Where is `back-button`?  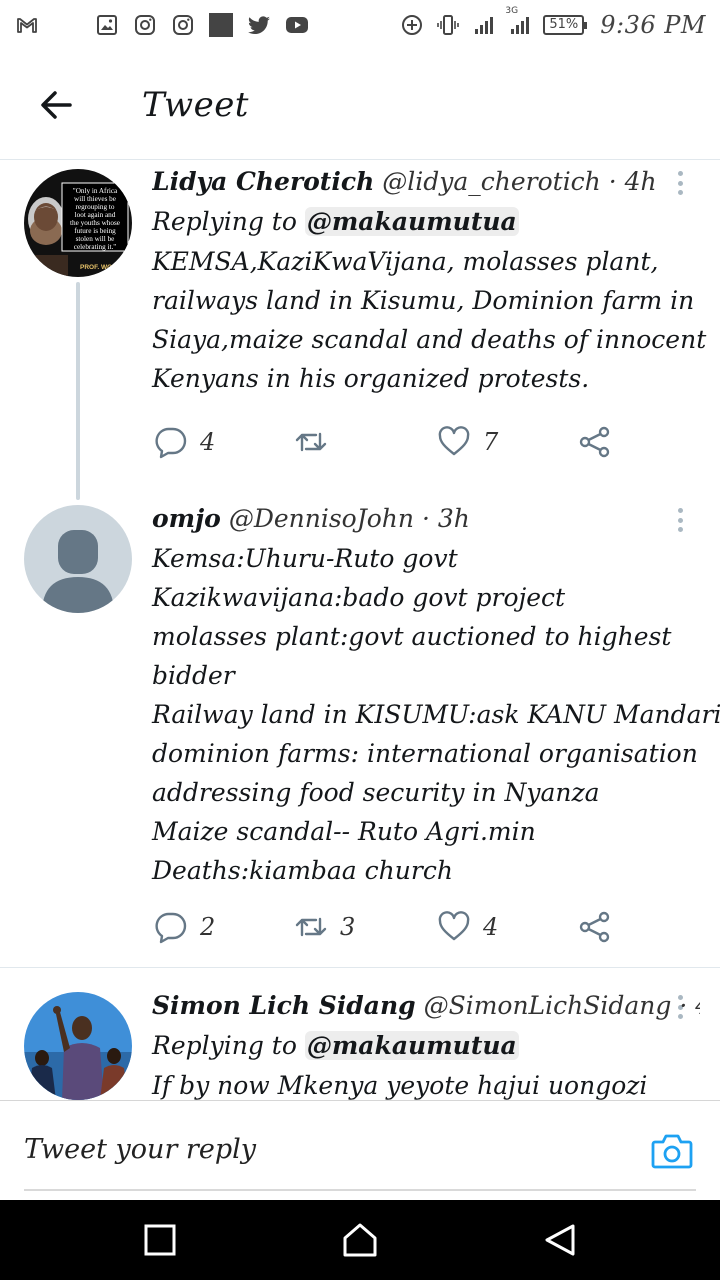
back-button is located at coordinates (56, 105).